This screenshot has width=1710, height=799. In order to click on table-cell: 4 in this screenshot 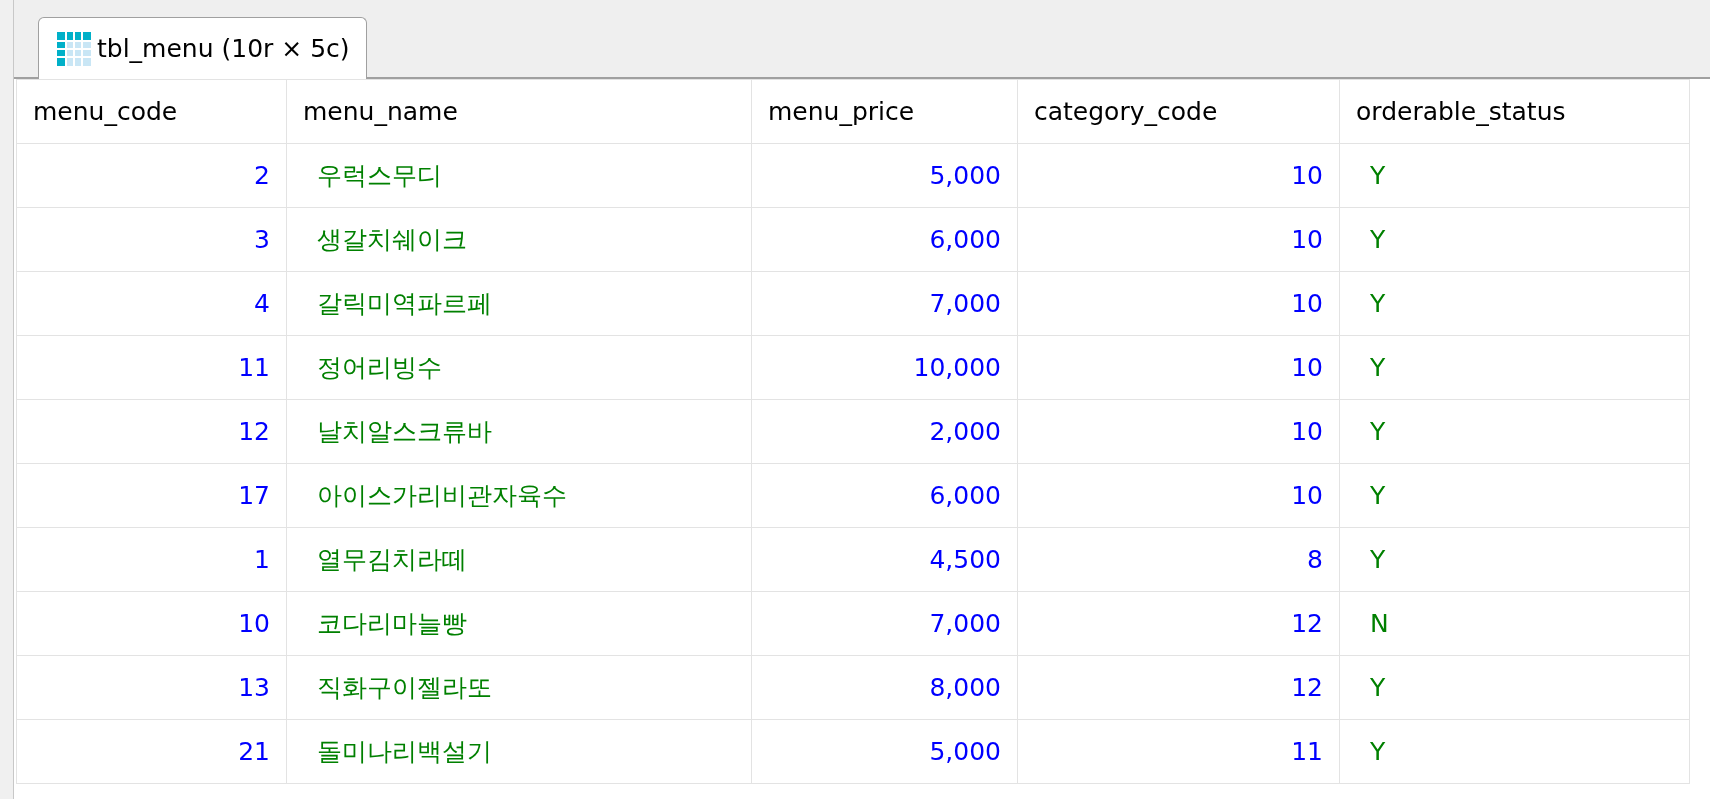, I will do `click(151, 303)`.